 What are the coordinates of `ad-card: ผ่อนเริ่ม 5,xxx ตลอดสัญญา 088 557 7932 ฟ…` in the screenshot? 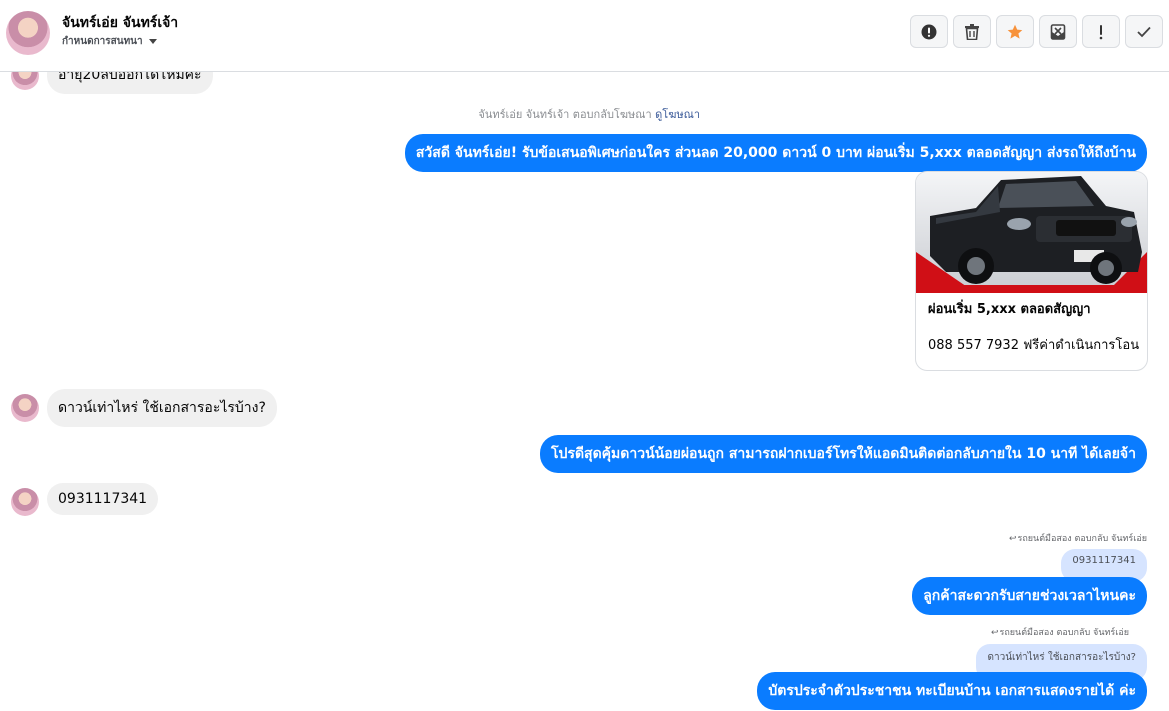 It's located at (1031, 271).